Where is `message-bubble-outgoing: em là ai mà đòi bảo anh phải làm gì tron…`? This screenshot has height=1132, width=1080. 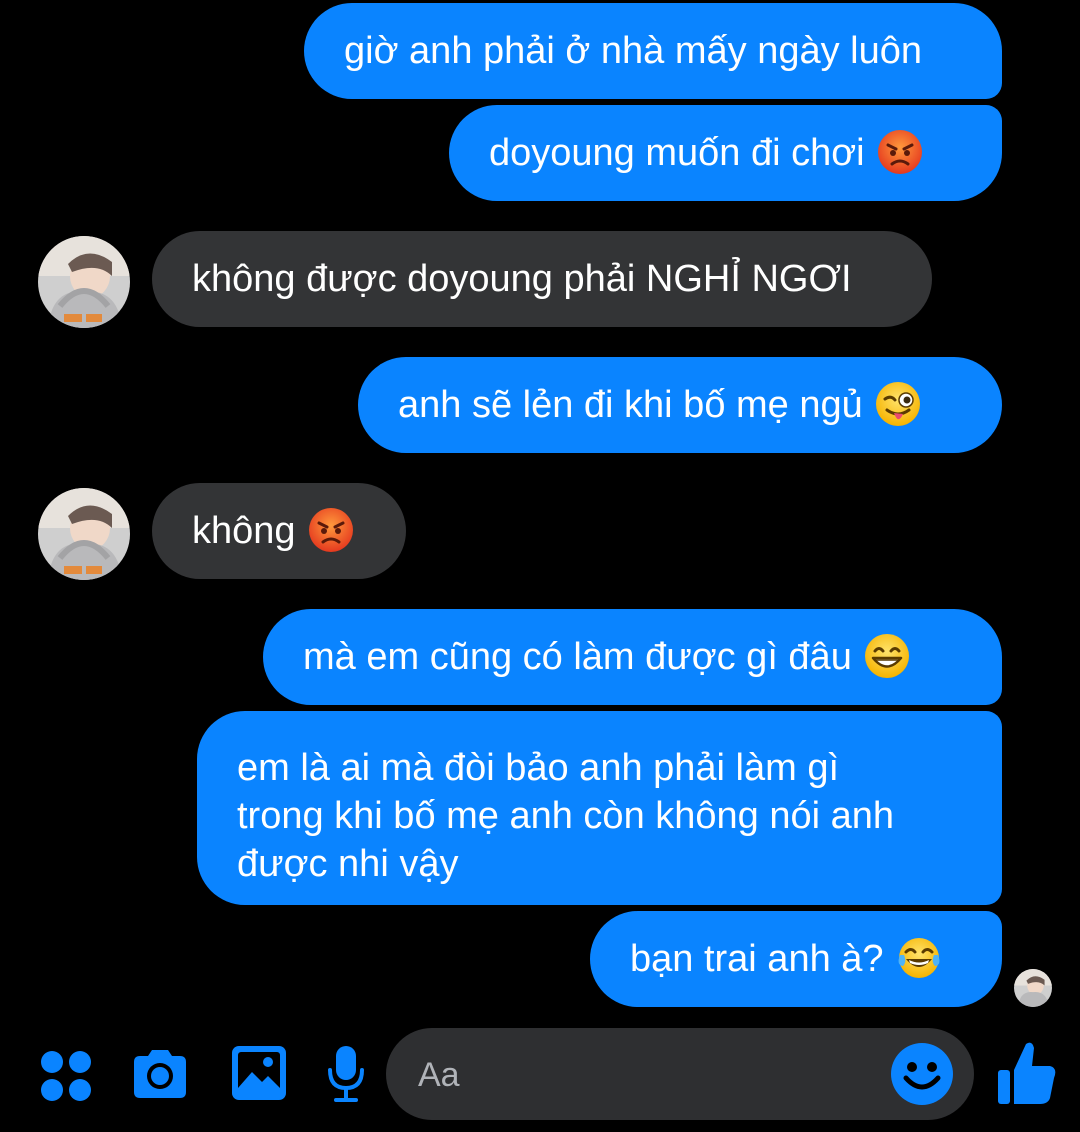
message-bubble-outgoing: em là ai mà đòi bảo anh phải làm gì tron… is located at coordinates (599, 808).